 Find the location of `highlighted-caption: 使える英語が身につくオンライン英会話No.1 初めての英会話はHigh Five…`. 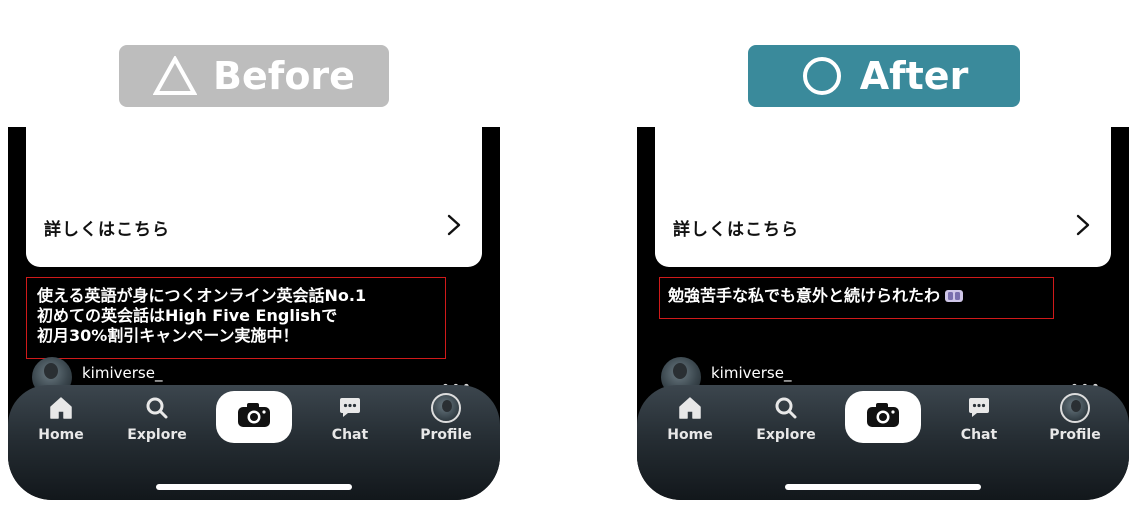

highlighted-caption: 使える英語が身につくオンライン英会話No.1 初めての英会話はHigh Five… is located at coordinates (236, 318).